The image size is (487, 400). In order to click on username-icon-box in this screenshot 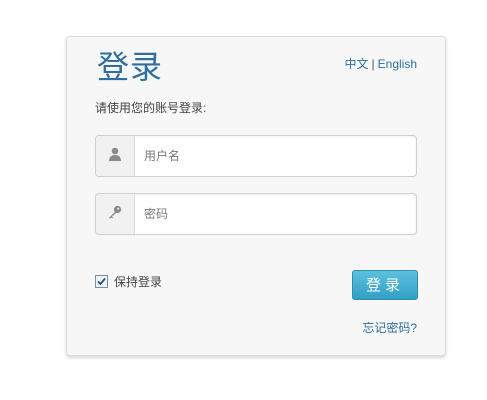, I will do `click(115, 156)`.